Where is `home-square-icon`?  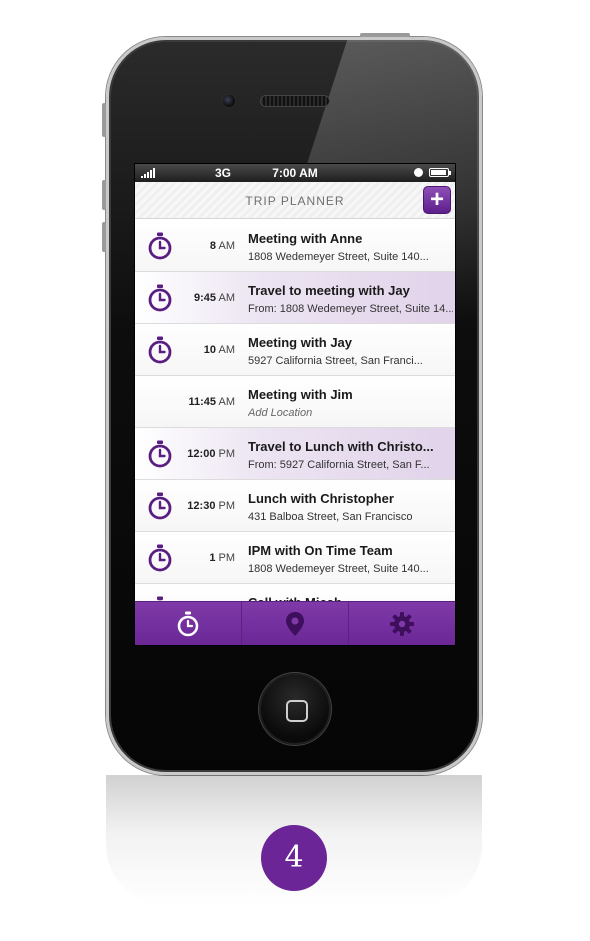 home-square-icon is located at coordinates (297, 711).